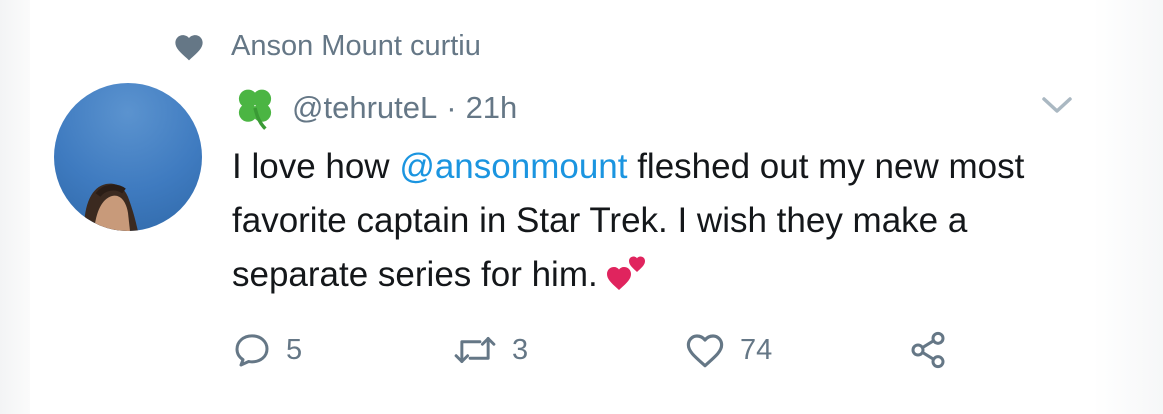 The height and width of the screenshot is (414, 1163). What do you see at coordinates (612, 350) in the screenshot?
I see `tweet-actions: 5 3 74` at bounding box center [612, 350].